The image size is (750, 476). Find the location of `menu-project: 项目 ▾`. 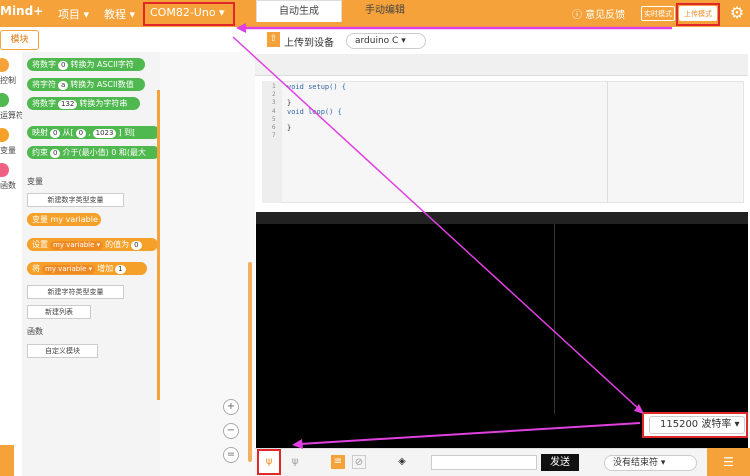

menu-project: 项目 ▾ is located at coordinates (73, 14).